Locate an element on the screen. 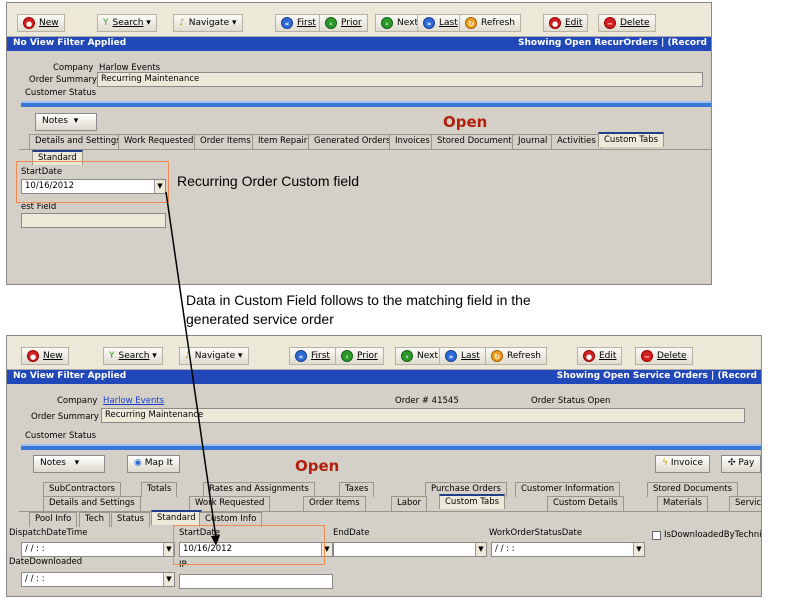 This screenshot has height=609, width=787. arrow-connector is located at coordinates (192, 368).